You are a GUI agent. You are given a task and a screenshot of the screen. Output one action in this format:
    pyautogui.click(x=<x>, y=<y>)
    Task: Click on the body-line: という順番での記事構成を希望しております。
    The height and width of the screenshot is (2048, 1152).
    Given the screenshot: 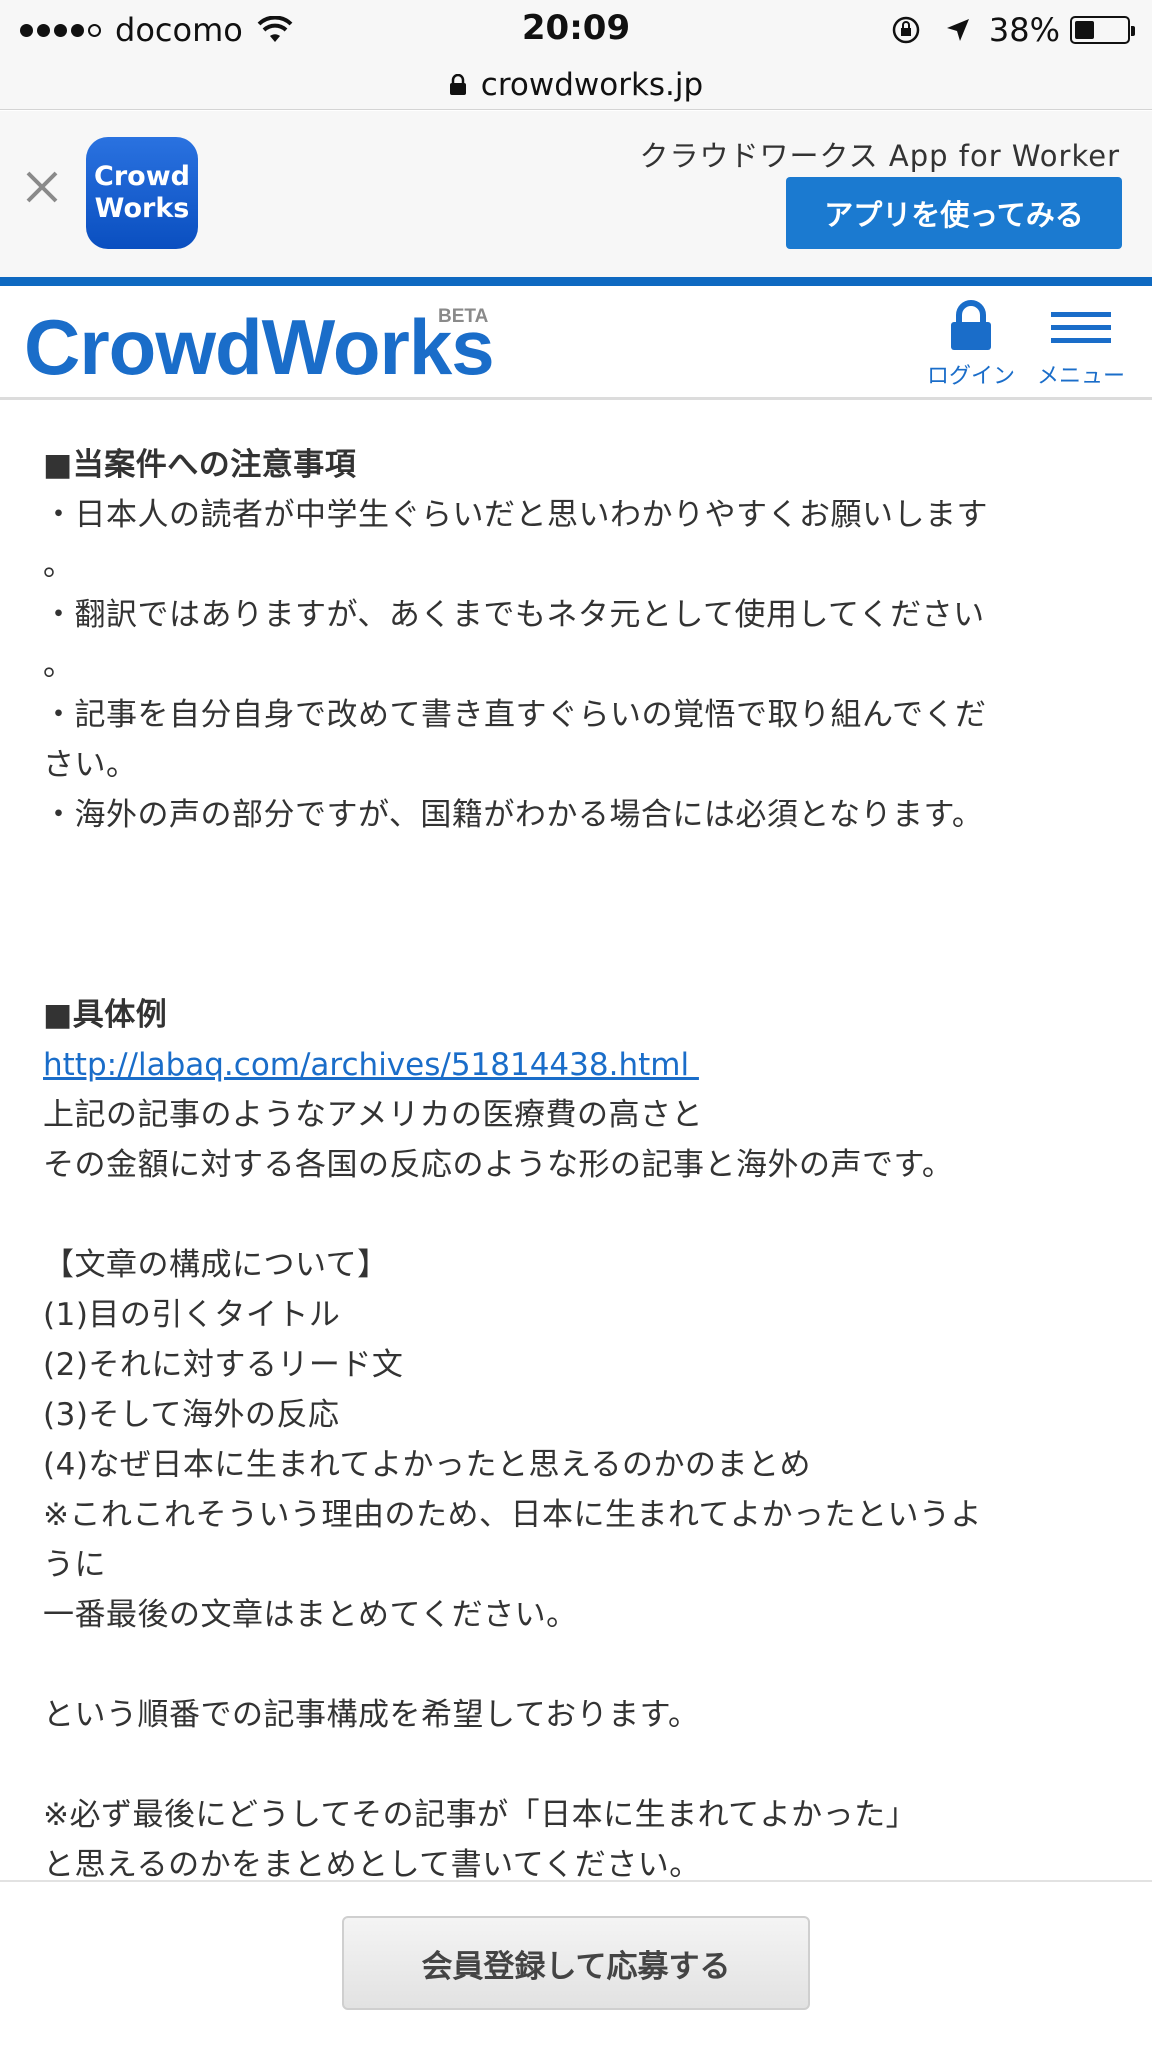 What is the action you would take?
    pyautogui.click(x=371, y=1715)
    